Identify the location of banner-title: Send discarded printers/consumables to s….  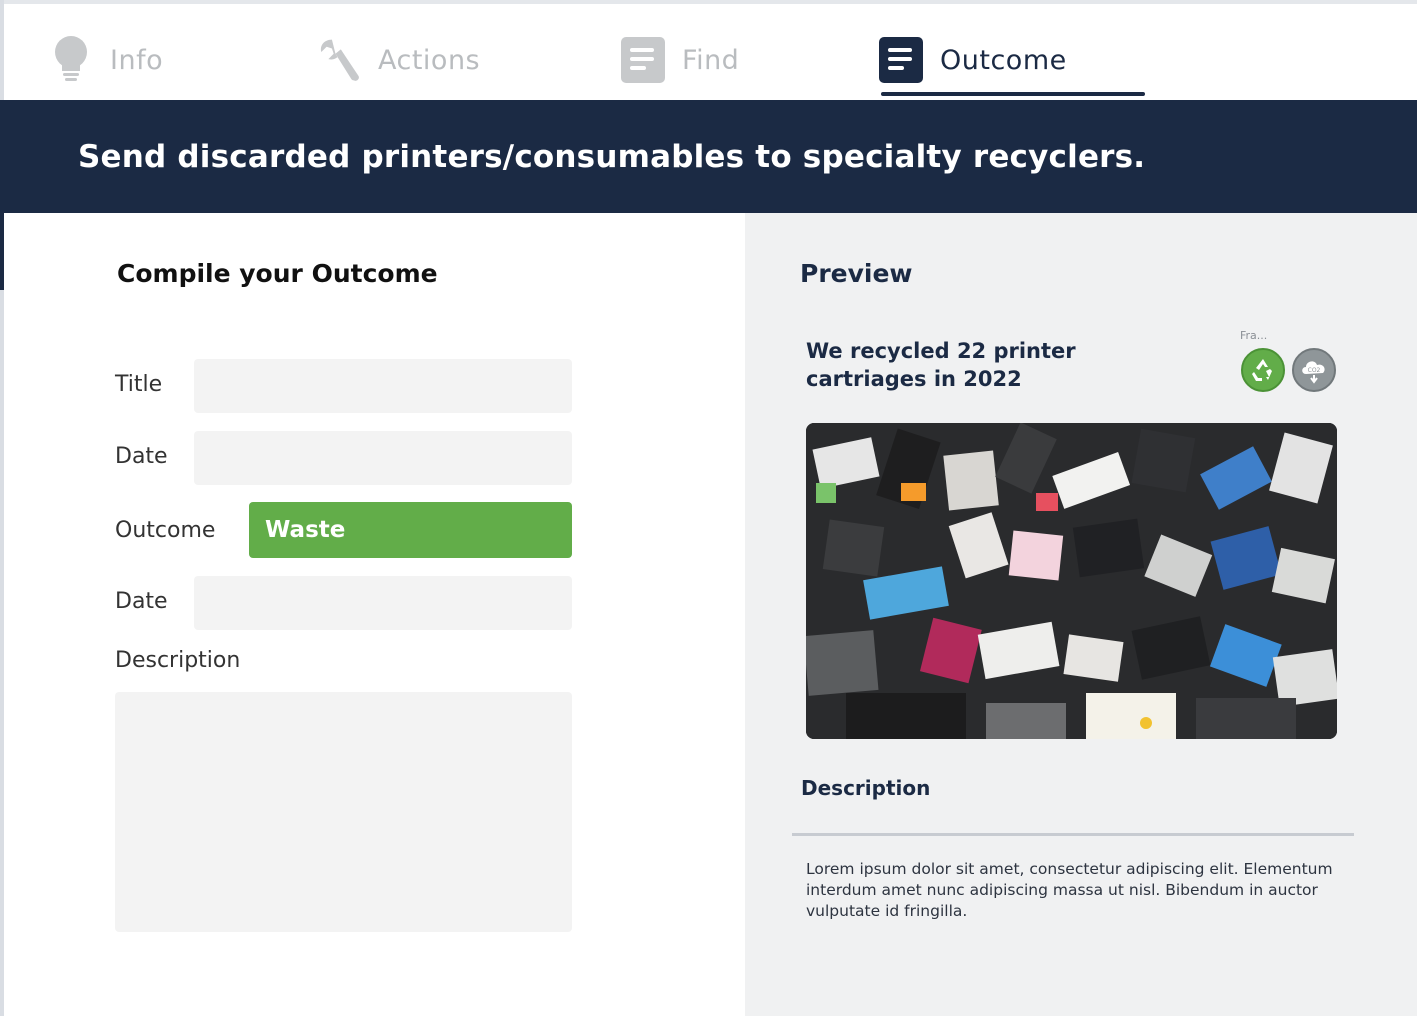
(612, 156).